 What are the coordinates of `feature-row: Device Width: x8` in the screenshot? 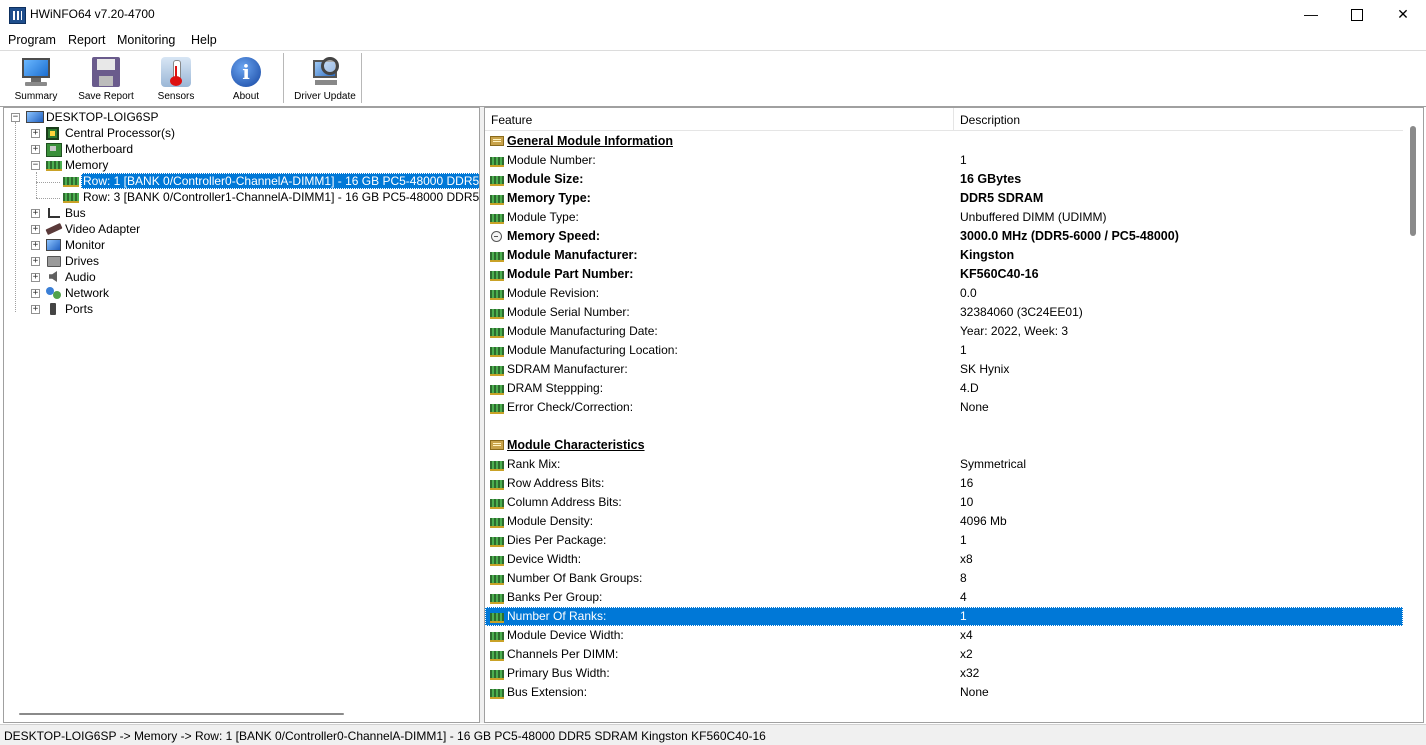 It's located at (944, 559).